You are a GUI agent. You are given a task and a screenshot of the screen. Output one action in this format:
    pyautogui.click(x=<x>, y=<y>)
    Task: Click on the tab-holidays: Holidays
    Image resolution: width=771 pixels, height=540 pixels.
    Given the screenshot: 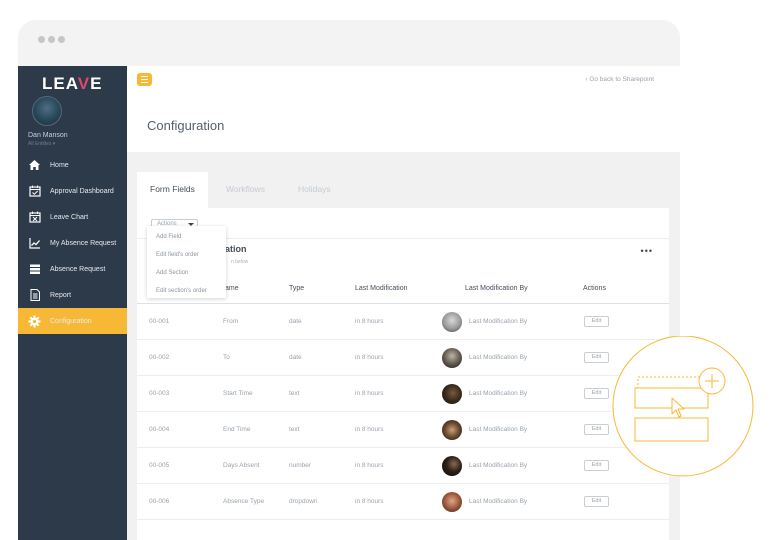 What is the action you would take?
    pyautogui.click(x=314, y=190)
    